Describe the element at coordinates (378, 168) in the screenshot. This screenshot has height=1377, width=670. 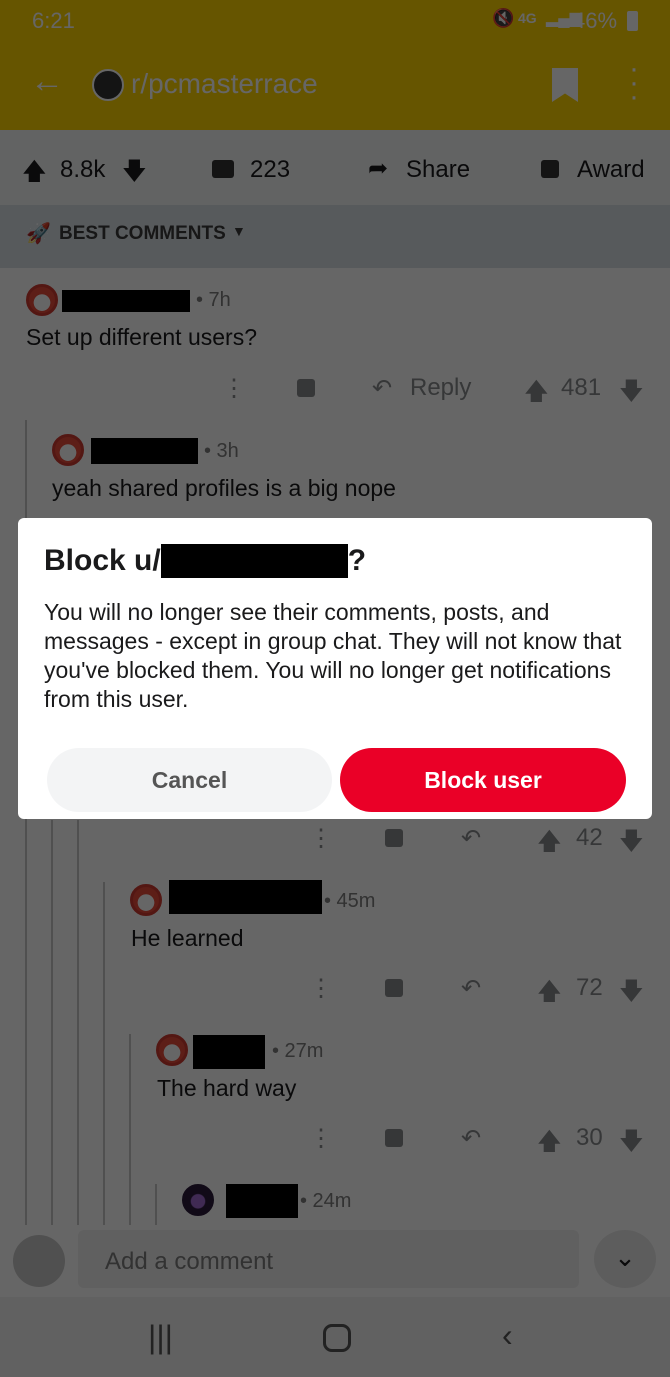
I see `share-icon: ➦` at that location.